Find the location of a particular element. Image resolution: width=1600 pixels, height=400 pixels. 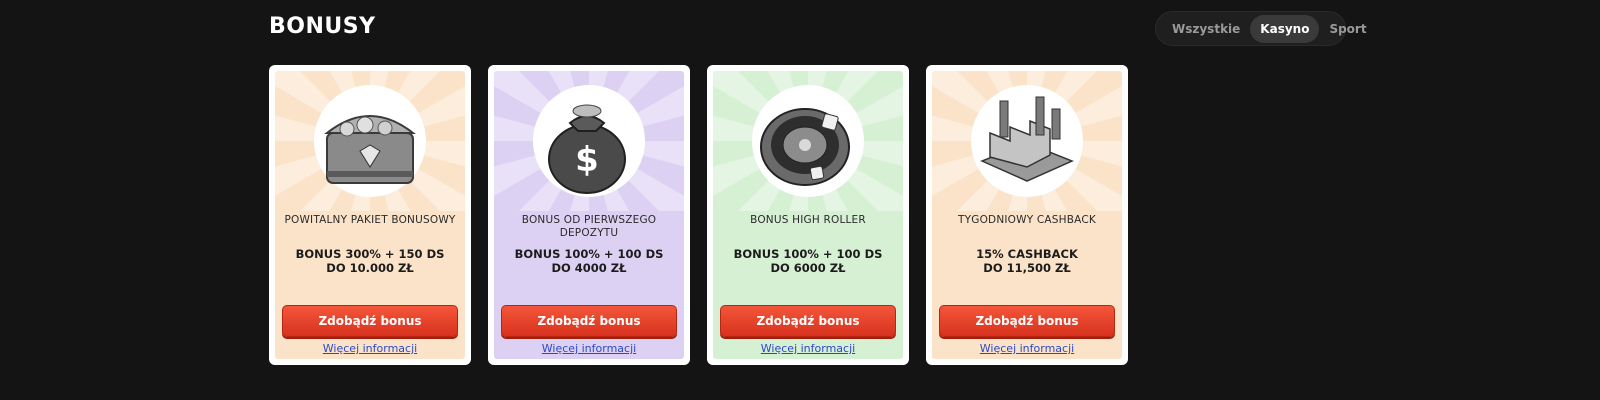

card-title: POWITALNY PAKIET BONUSOWY is located at coordinates (370, 220).